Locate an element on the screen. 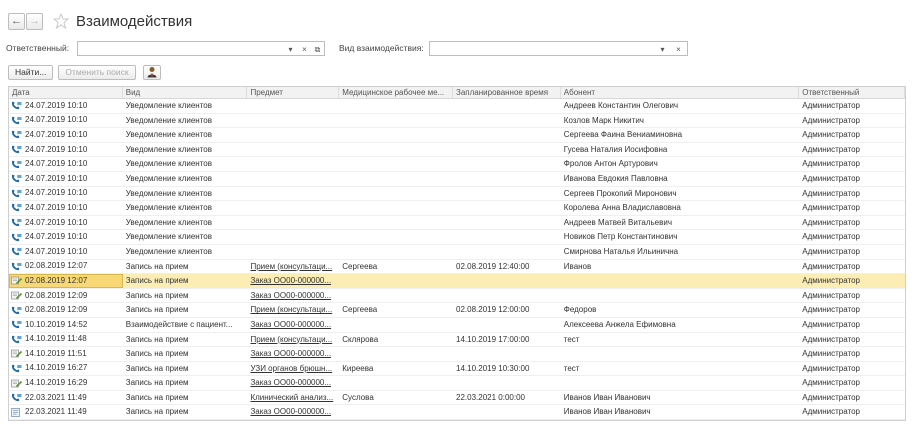  date-text: 14.10.2019 16:27 is located at coordinates (56, 368).